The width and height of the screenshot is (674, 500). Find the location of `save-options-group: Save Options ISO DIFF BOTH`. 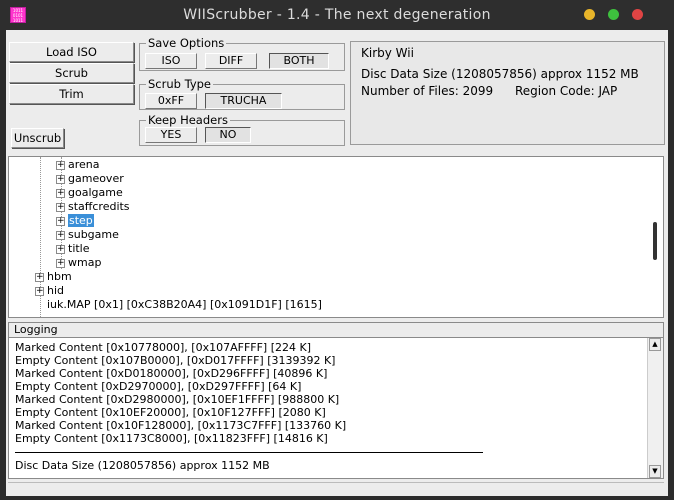

save-options-group: Save Options ISO DIFF BOTH is located at coordinates (242, 53).